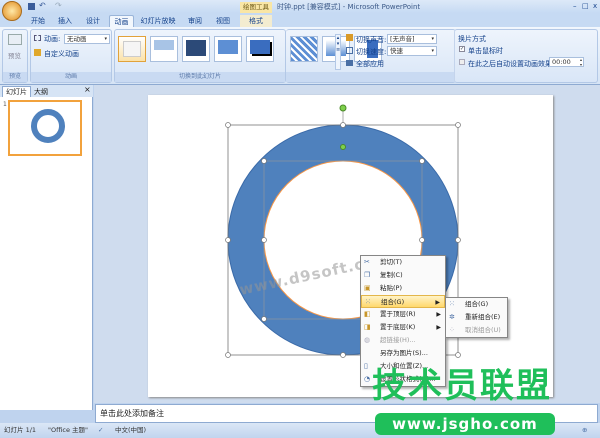  I want to click on rotation-handle, so click(343, 108).